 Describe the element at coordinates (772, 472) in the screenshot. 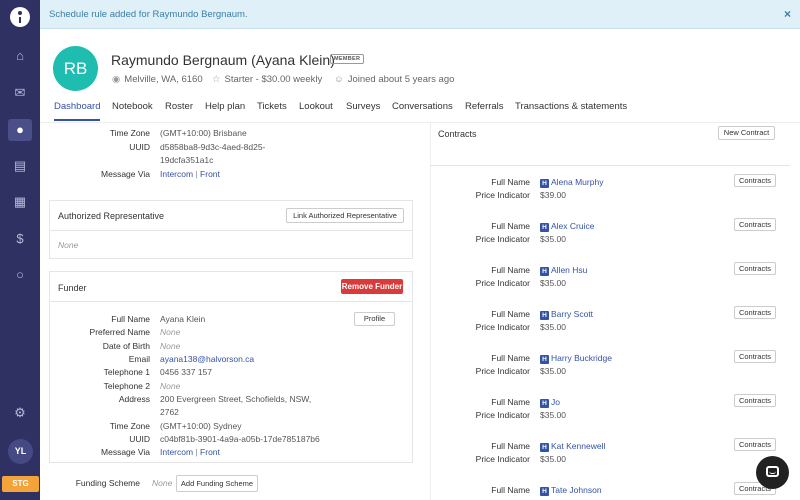

I see `chat-launcher-icon` at that location.